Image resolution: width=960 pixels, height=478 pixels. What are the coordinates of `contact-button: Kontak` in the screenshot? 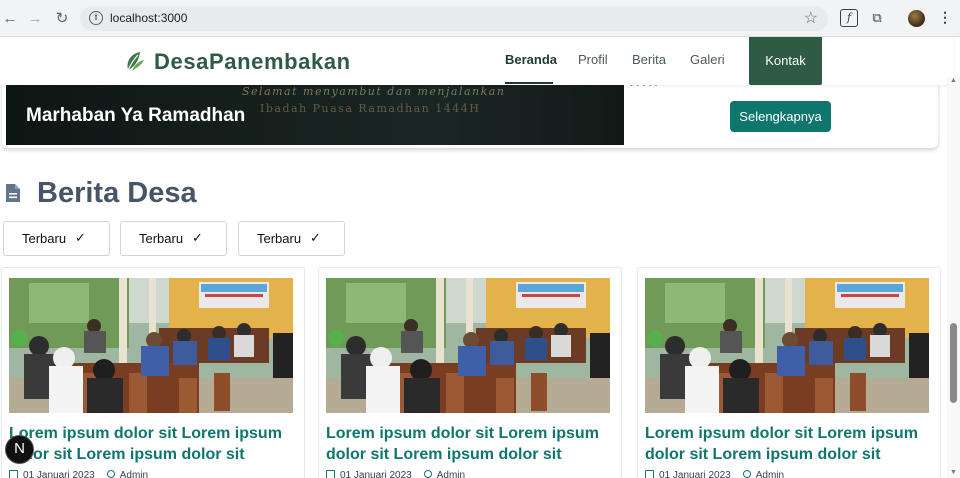 It's located at (785, 61).